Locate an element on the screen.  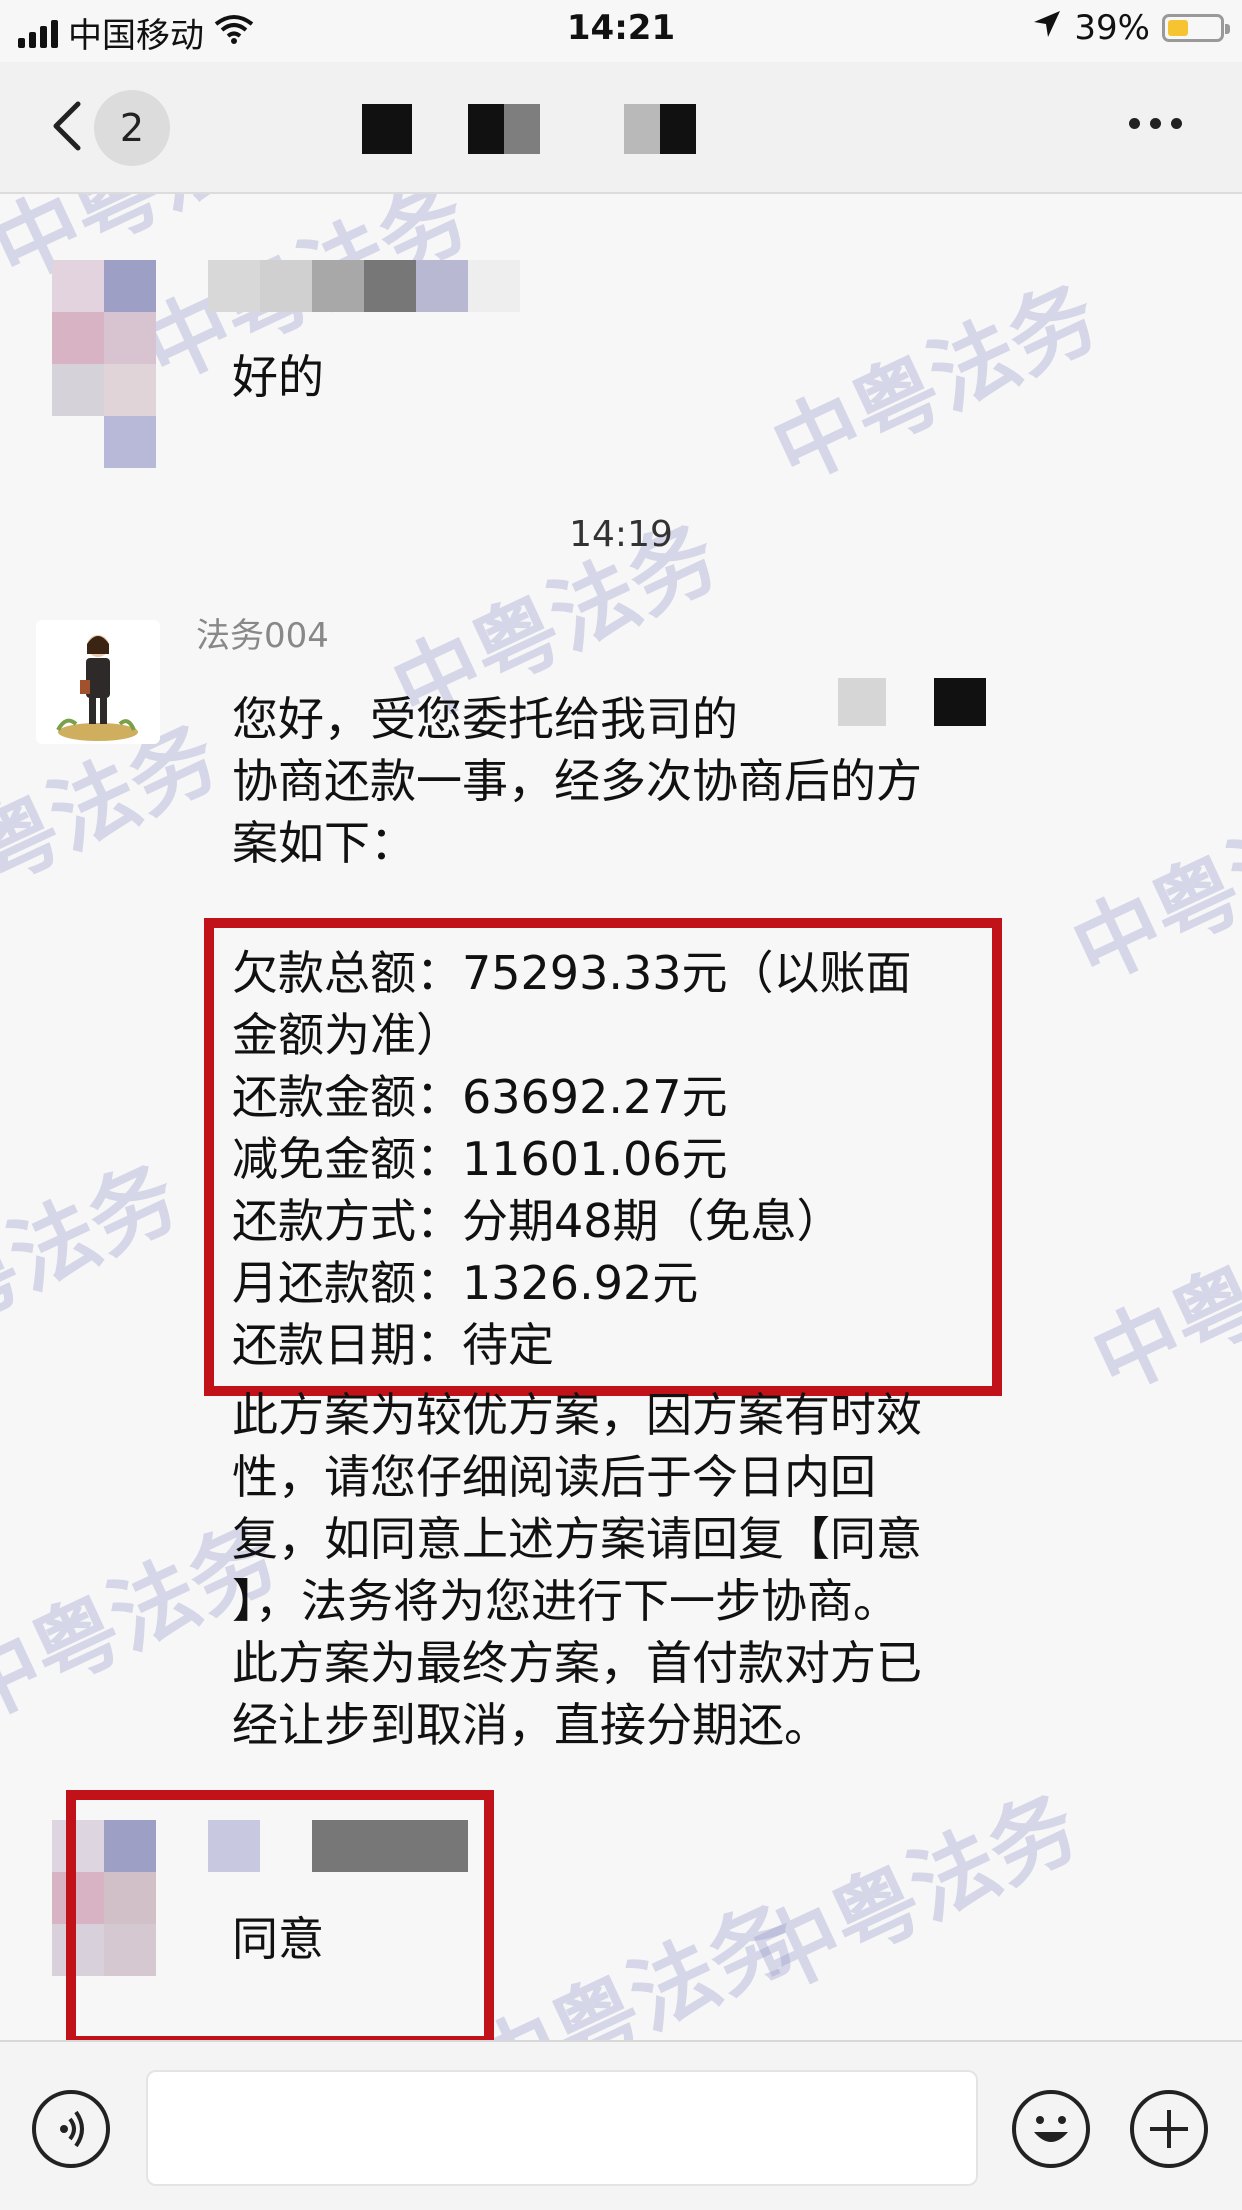
battery-fill is located at coordinates (1178, 28).